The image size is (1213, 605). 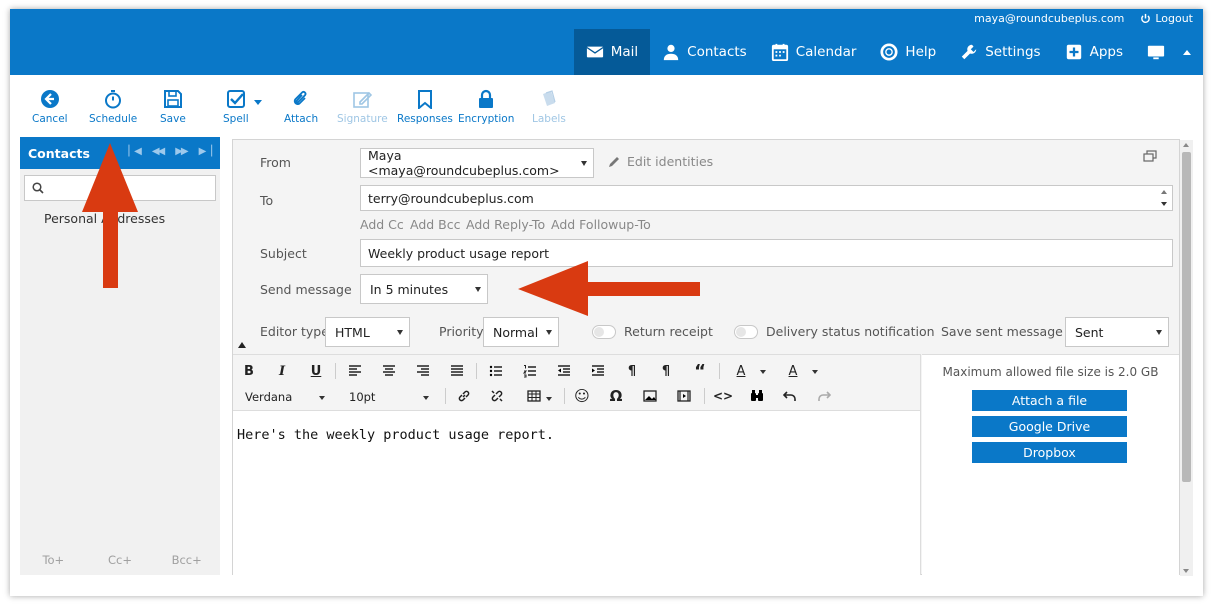 I want to click on editor-type-select: HTML, so click(x=367, y=332).